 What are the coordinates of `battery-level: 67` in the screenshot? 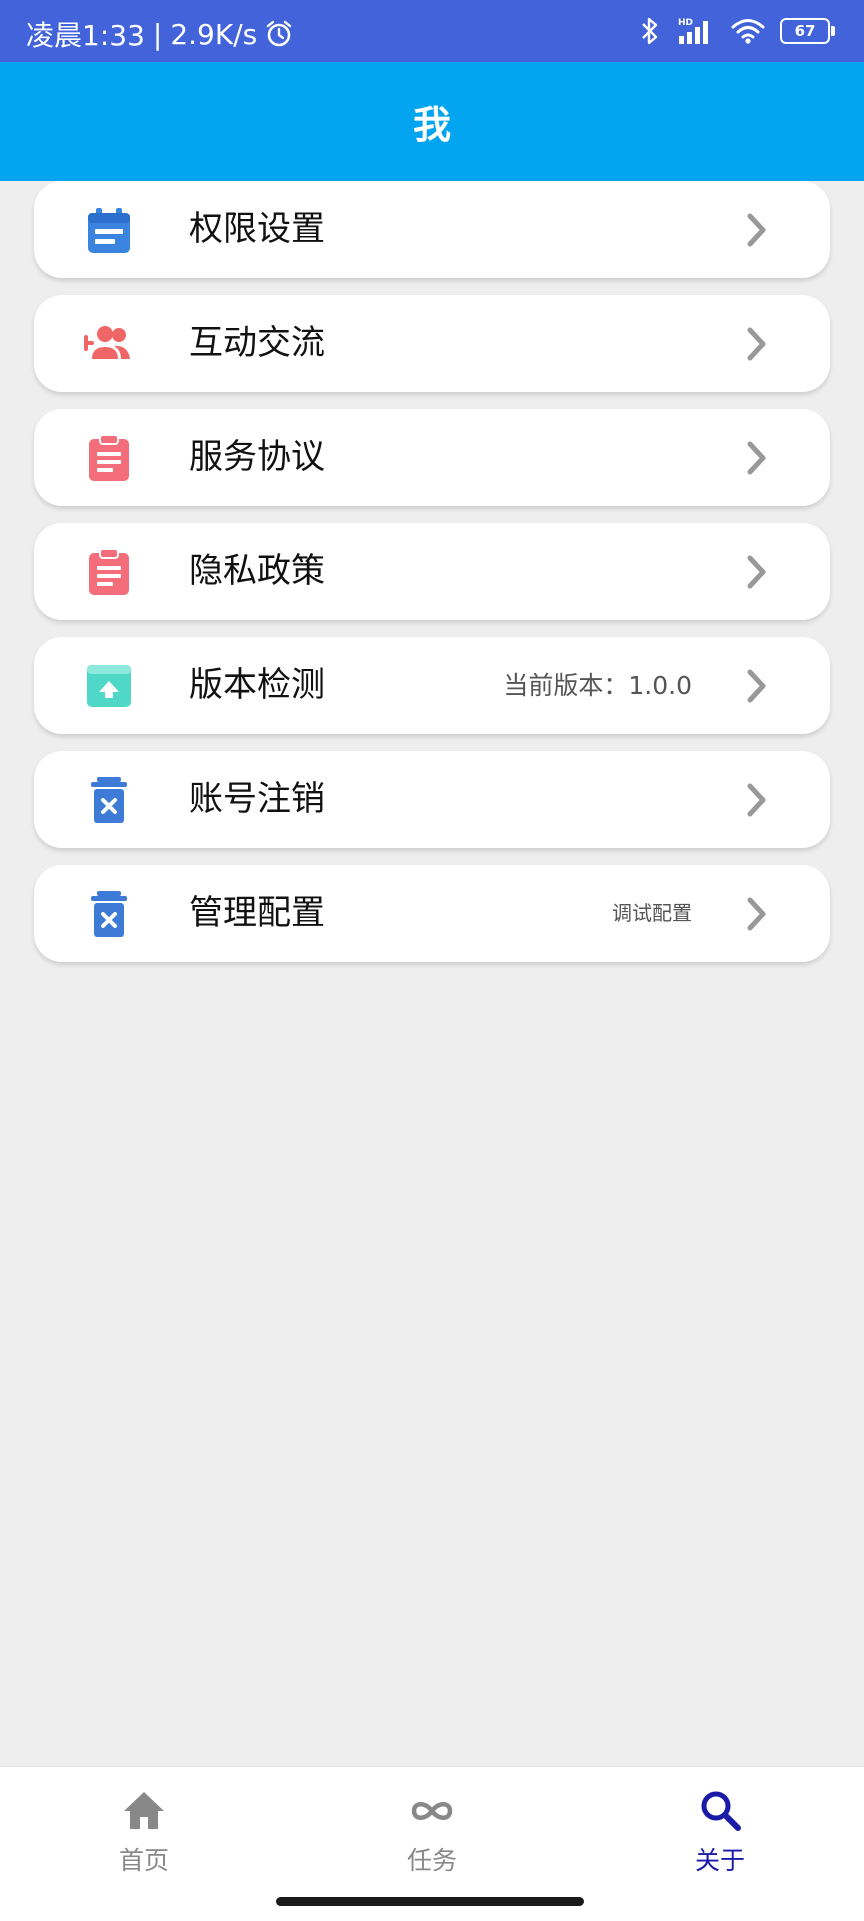 It's located at (805, 31).